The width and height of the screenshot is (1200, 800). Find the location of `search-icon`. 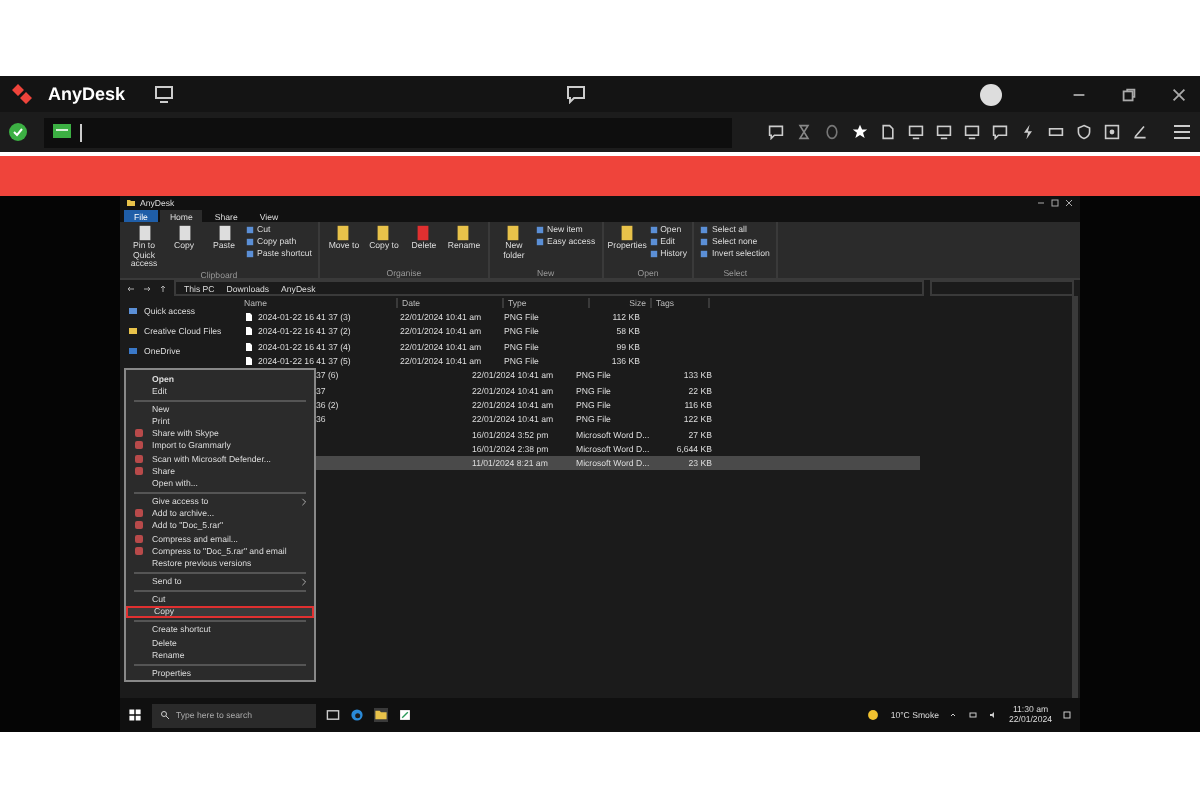

search-icon is located at coordinates (165, 715).